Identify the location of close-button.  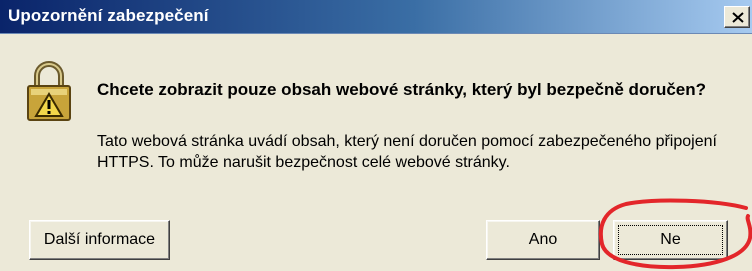
(737, 17).